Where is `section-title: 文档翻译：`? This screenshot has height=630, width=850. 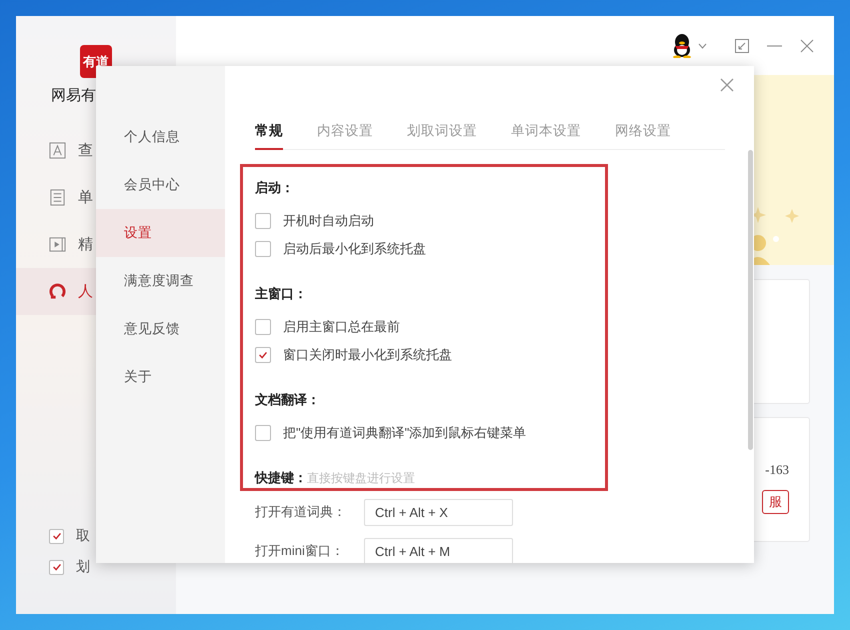
section-title: 文档翻译： is located at coordinates (287, 400).